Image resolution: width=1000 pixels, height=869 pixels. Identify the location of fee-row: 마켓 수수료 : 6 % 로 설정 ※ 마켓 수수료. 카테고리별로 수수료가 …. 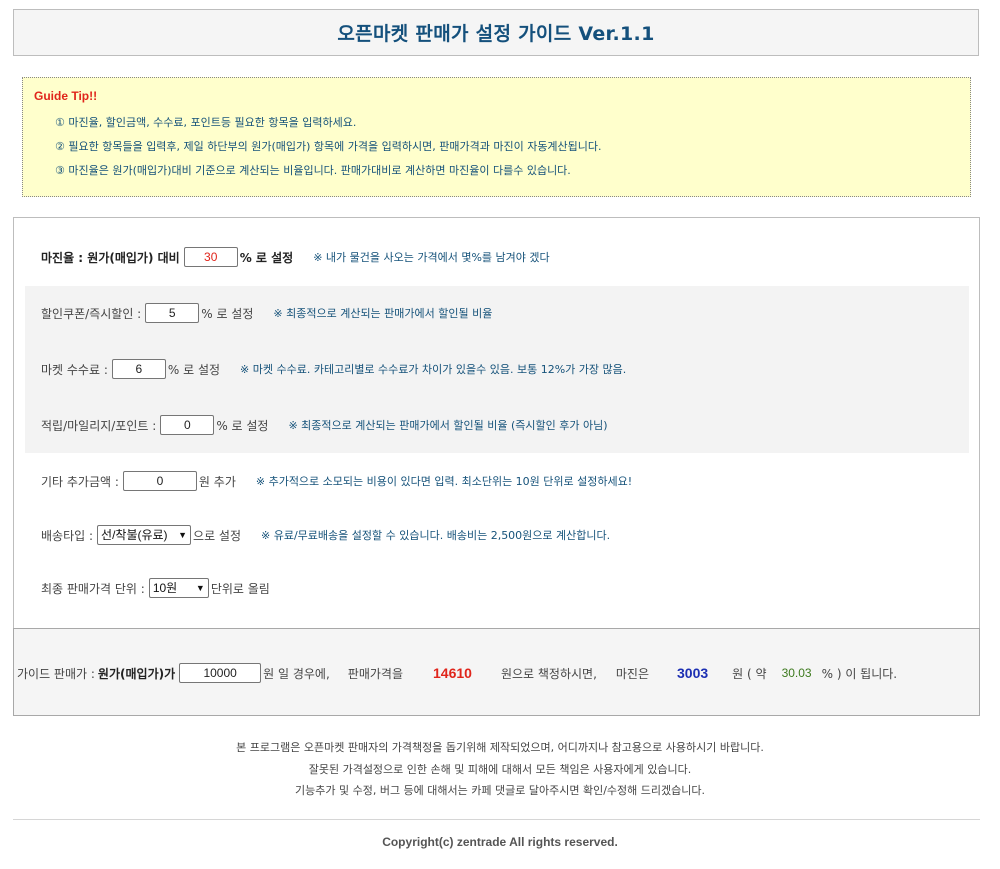
(333, 369).